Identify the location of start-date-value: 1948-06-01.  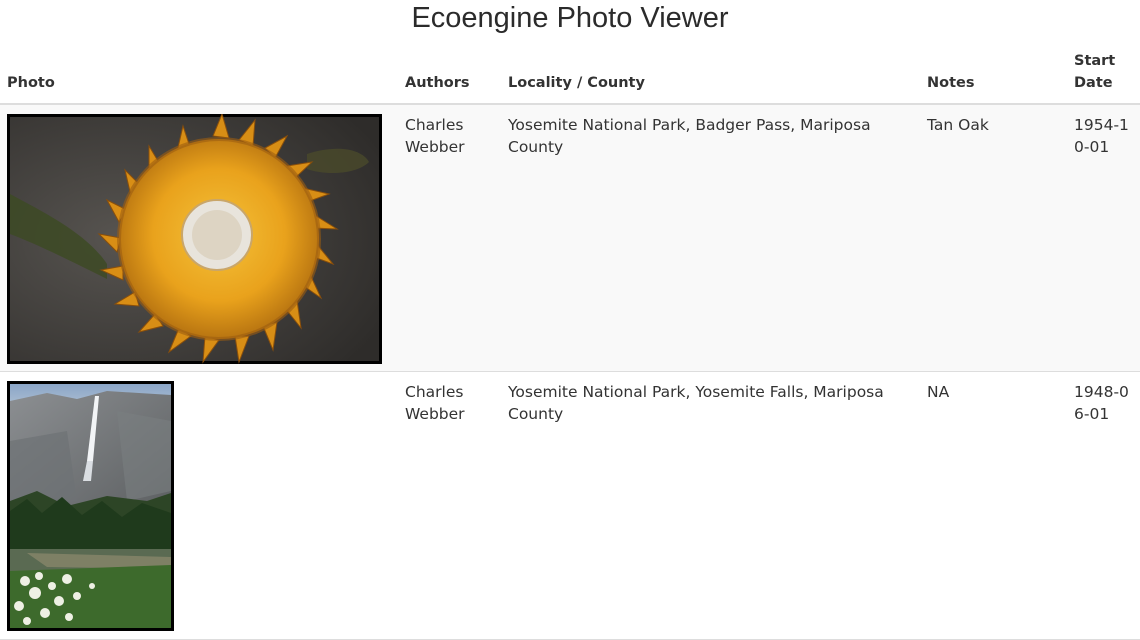
(1101, 403).